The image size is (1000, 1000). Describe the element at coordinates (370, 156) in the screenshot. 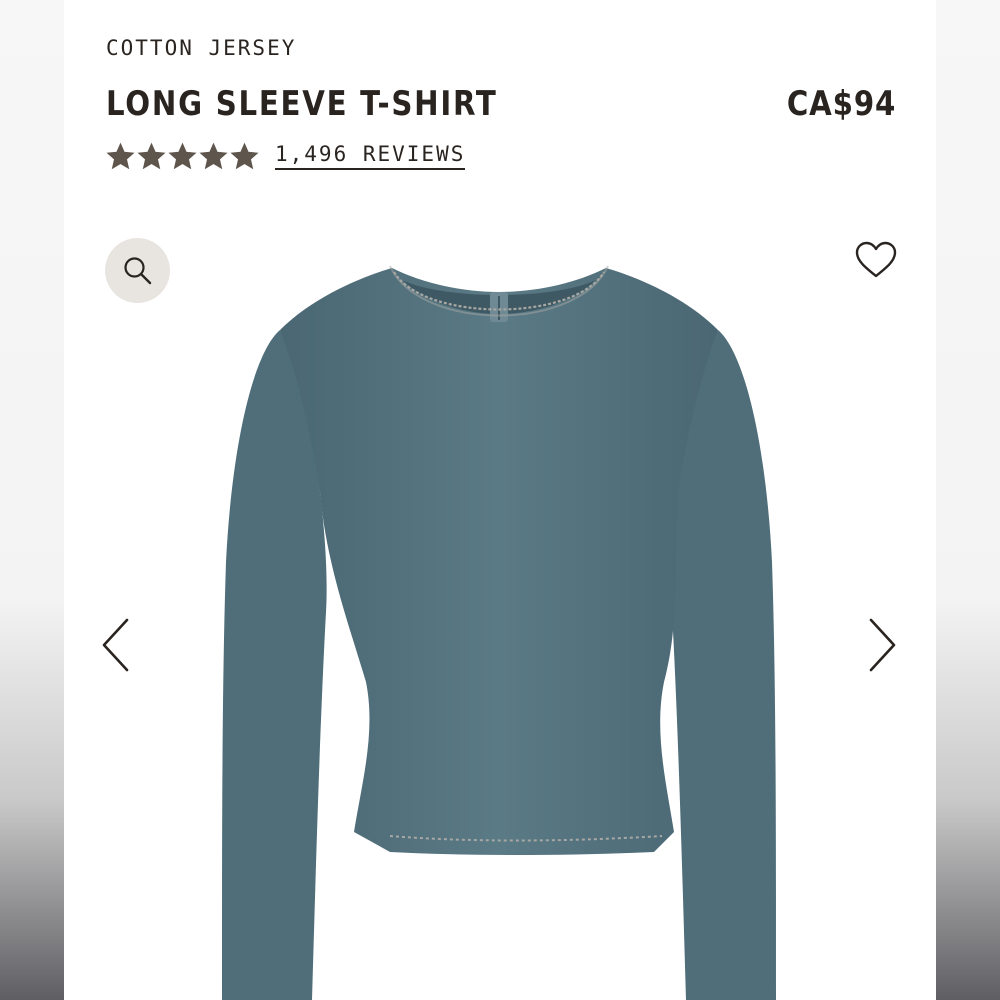

I see `reviews-link: 1,496 REVIEWS` at that location.